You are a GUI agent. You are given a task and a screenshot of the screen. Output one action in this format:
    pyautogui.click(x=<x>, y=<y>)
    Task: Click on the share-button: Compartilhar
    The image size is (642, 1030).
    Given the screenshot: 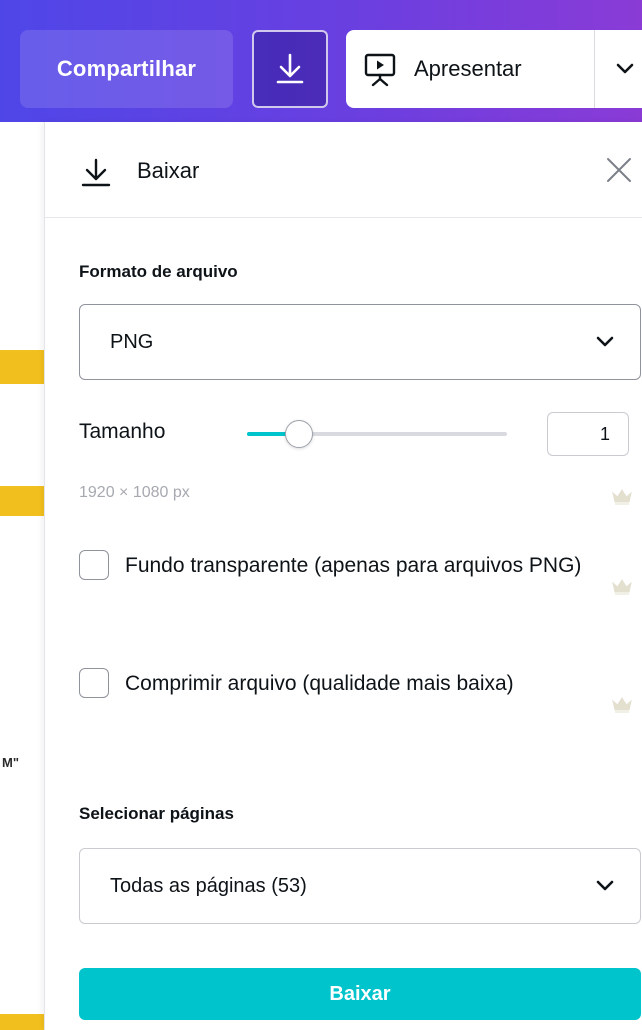 What is the action you would take?
    pyautogui.click(x=126, y=69)
    